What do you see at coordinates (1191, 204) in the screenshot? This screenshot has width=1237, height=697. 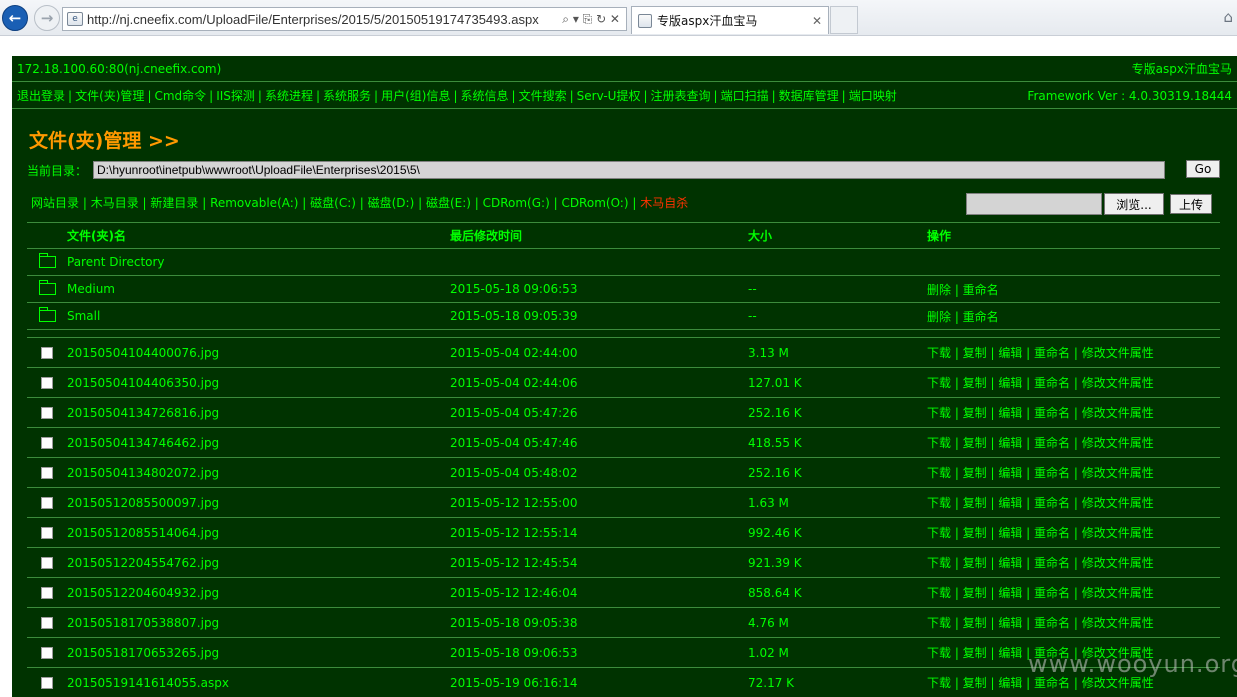 I see `upload-button: 上传` at bounding box center [1191, 204].